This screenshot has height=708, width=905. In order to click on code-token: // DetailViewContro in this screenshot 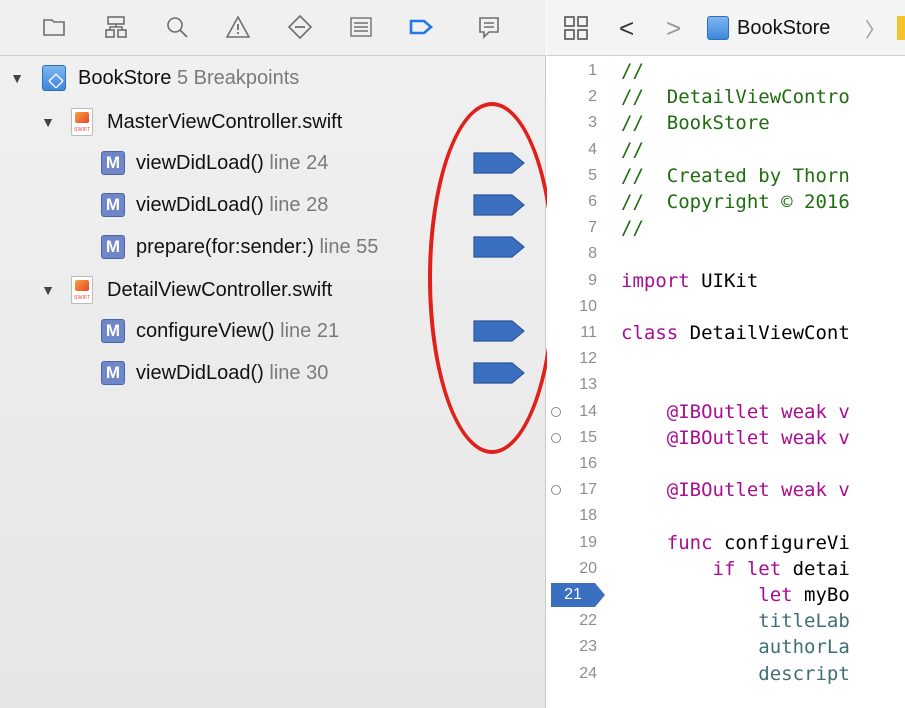, I will do `click(735, 97)`.